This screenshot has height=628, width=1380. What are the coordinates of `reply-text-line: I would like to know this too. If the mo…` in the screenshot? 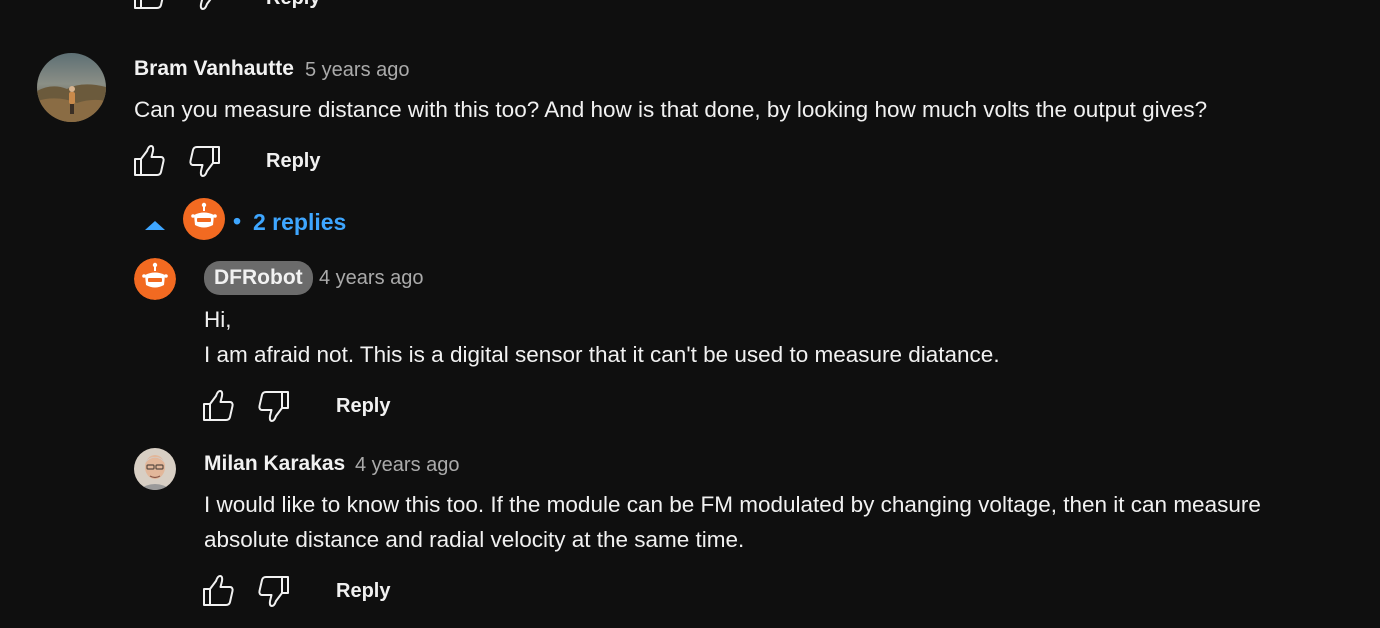 It's located at (732, 504).